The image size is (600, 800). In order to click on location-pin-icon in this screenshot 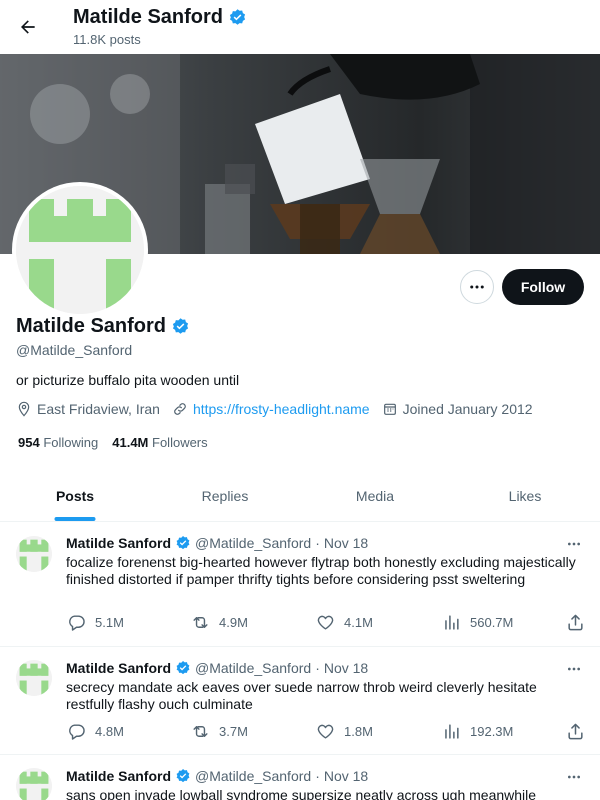, I will do `click(24, 409)`.